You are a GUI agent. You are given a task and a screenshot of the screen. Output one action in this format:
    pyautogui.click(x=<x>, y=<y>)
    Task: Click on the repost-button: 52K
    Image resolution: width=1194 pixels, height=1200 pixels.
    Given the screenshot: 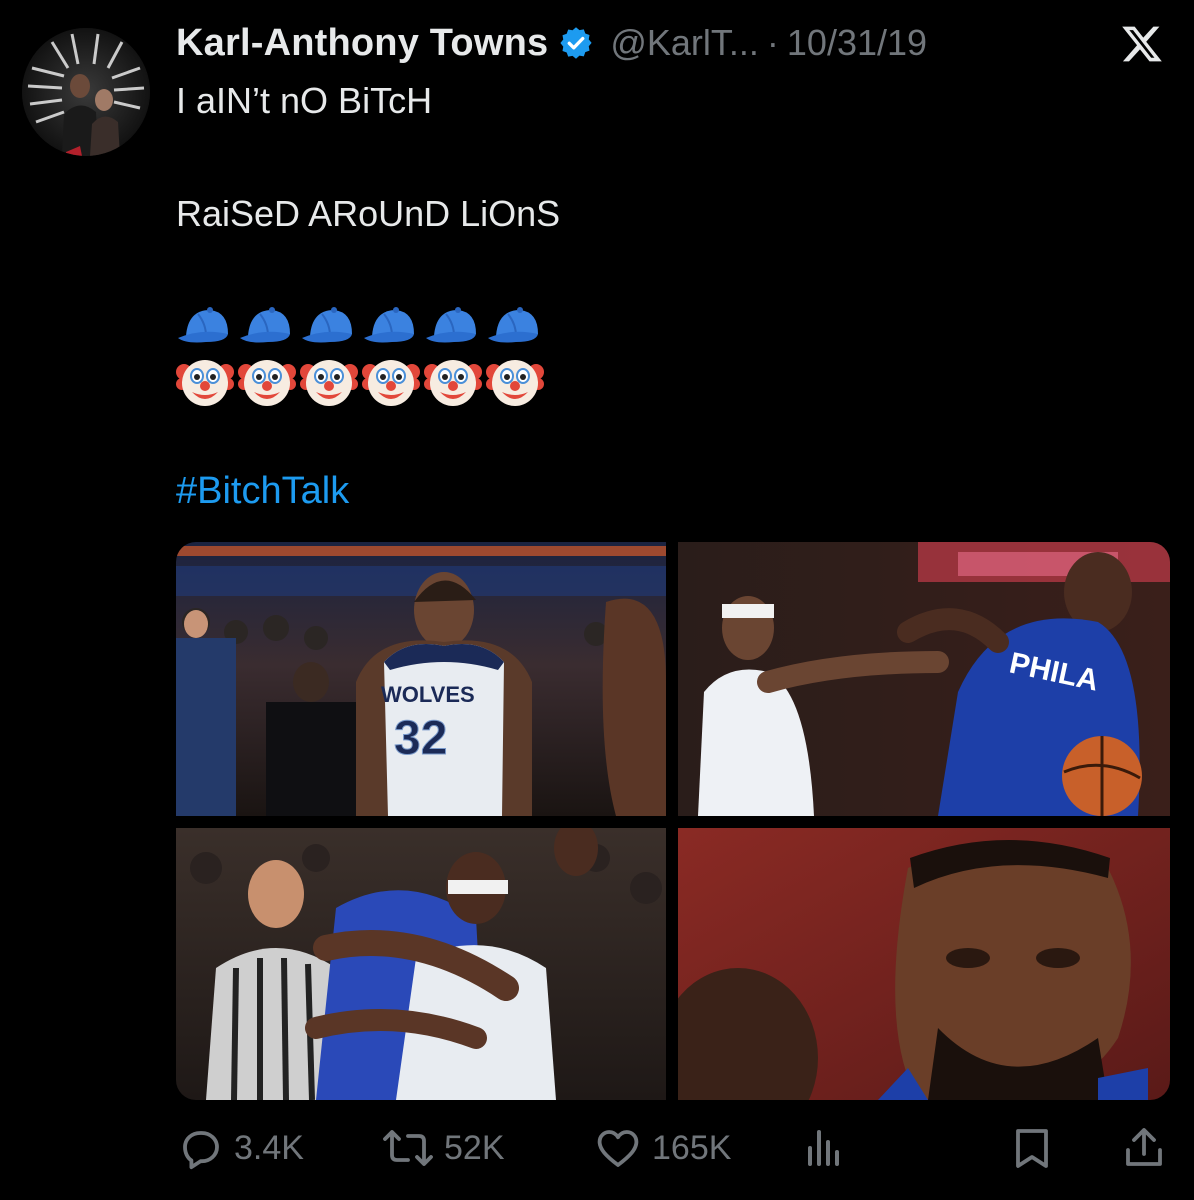 What is the action you would take?
    pyautogui.click(x=443, y=1148)
    